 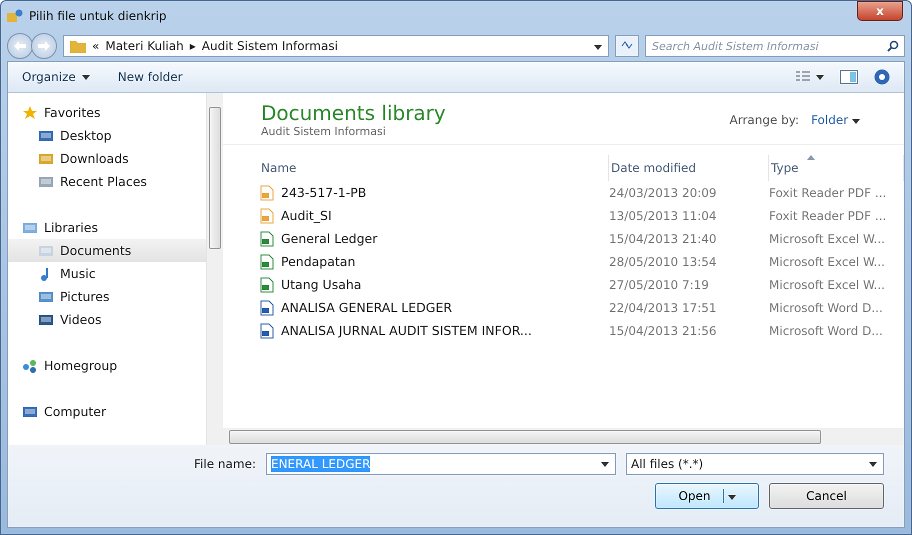 What do you see at coordinates (598, 47) in the screenshot?
I see `dropdown-caret-icon` at bounding box center [598, 47].